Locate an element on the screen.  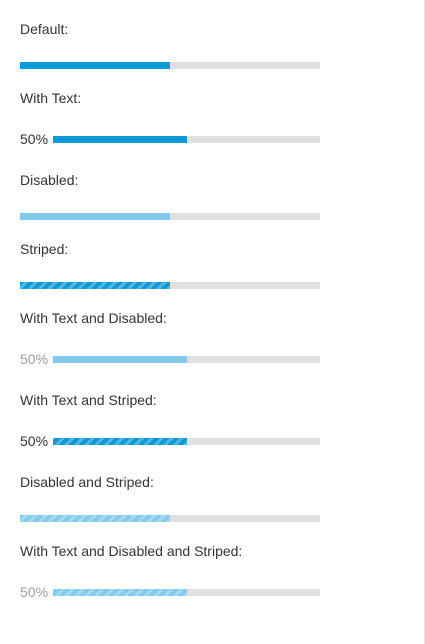
section-label: Striped: is located at coordinates (44, 249).